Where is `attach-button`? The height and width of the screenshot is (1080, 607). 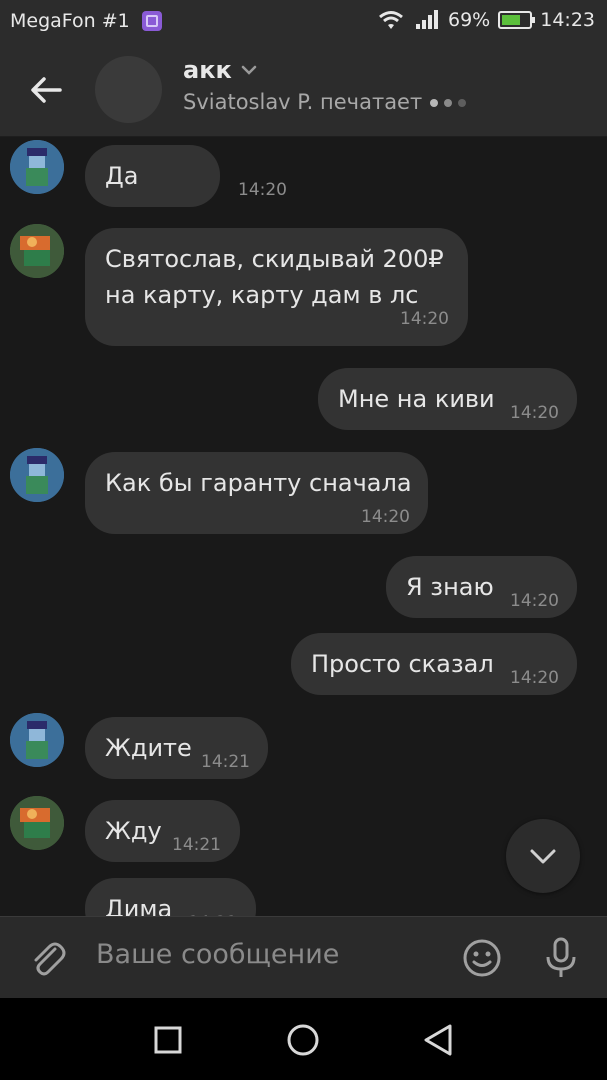
attach-button is located at coordinates (48, 958).